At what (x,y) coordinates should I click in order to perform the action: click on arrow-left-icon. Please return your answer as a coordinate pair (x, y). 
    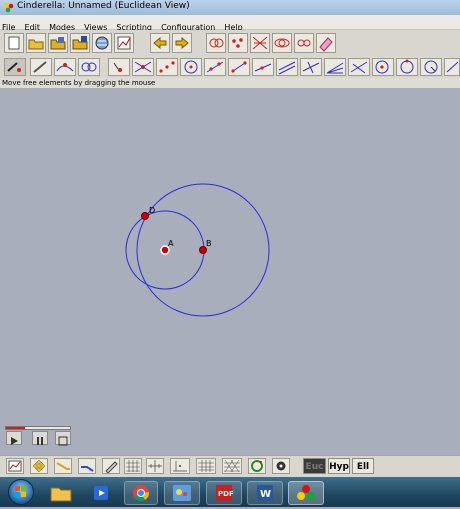
    Looking at the image, I should click on (160, 43).